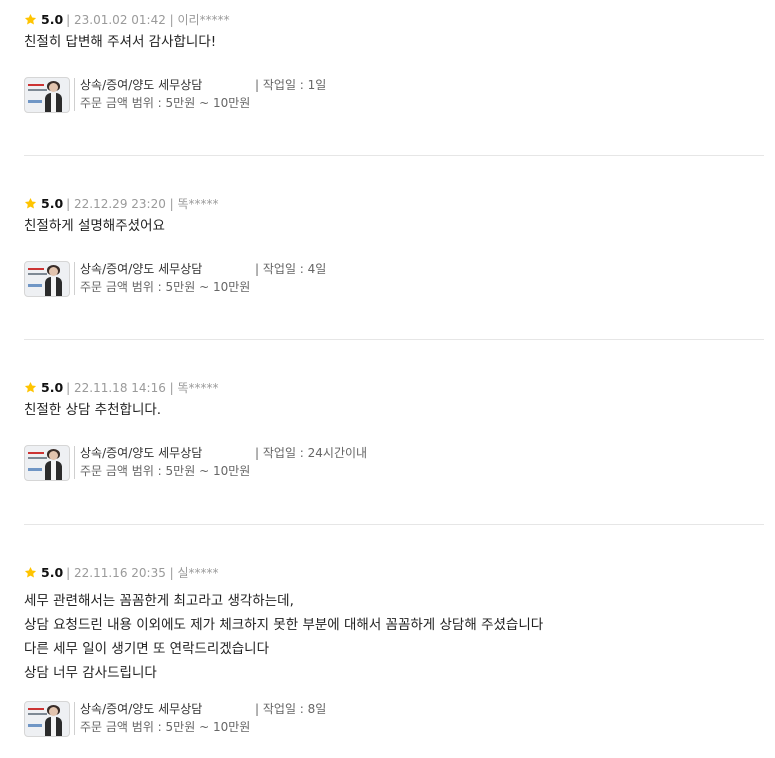 Image resolution: width=775 pixels, height=758 pixels. I want to click on review-date-user: | 22.12.29 23:20 | 똑*****, so click(142, 203).